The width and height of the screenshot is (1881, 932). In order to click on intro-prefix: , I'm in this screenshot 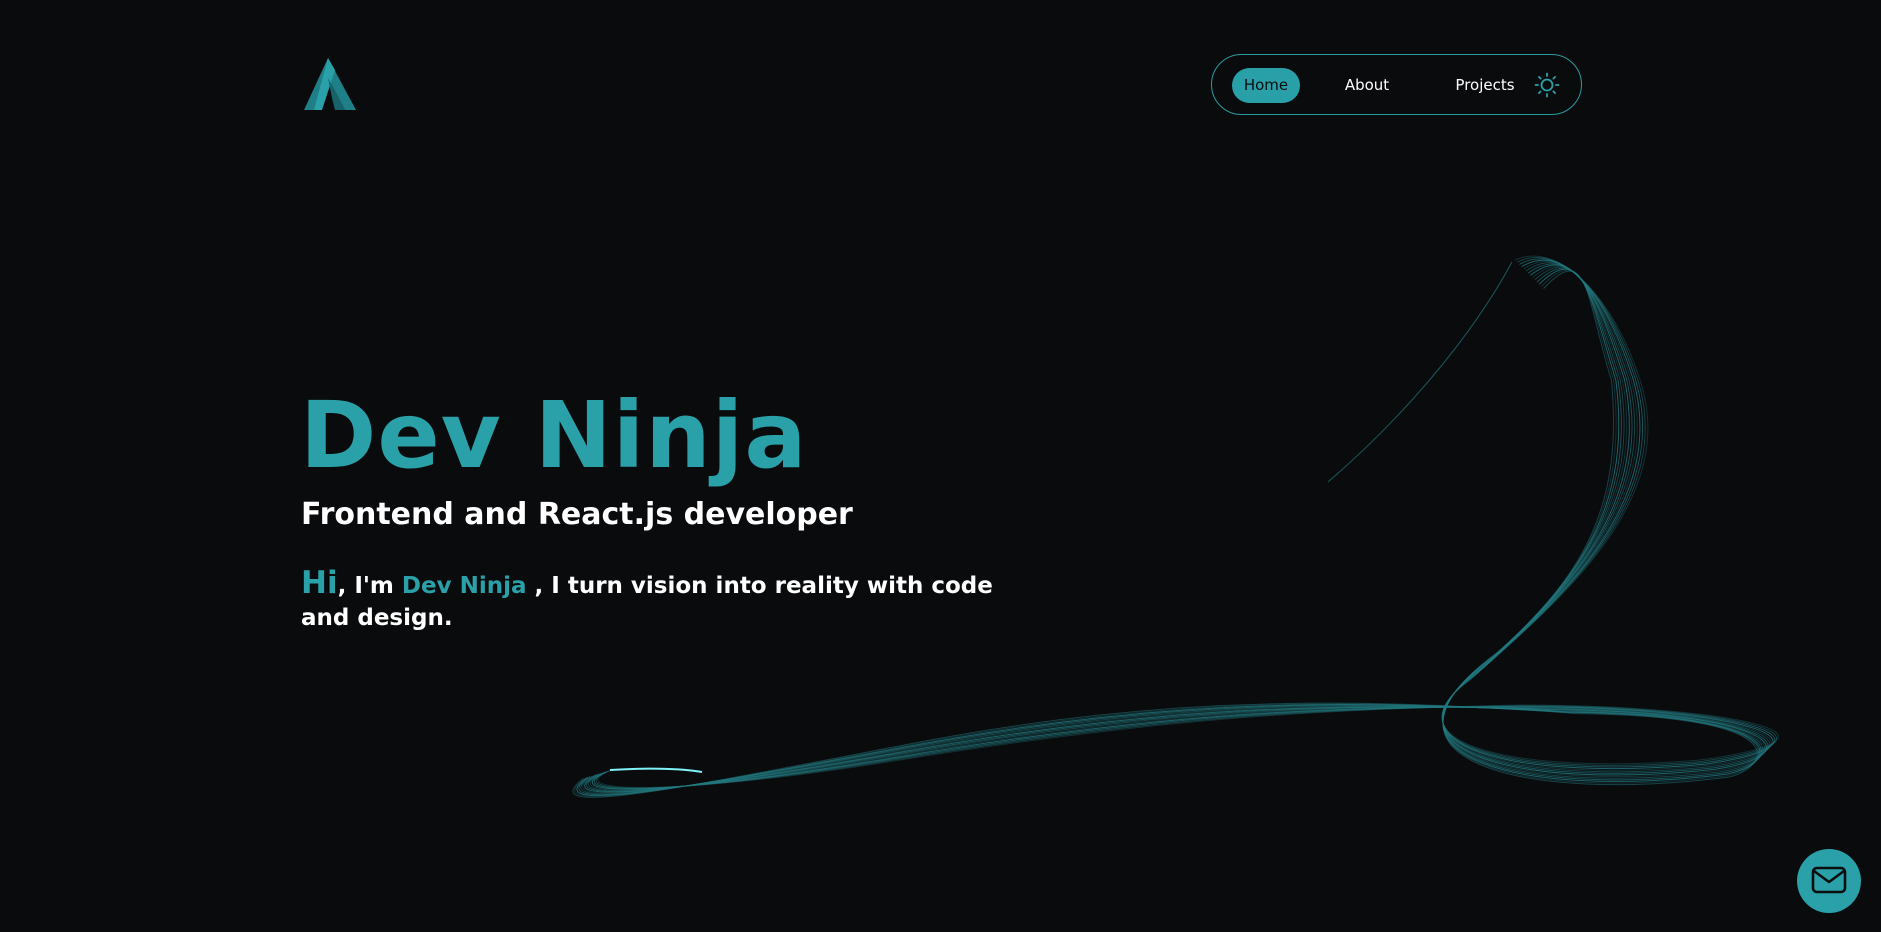, I will do `click(369, 586)`.